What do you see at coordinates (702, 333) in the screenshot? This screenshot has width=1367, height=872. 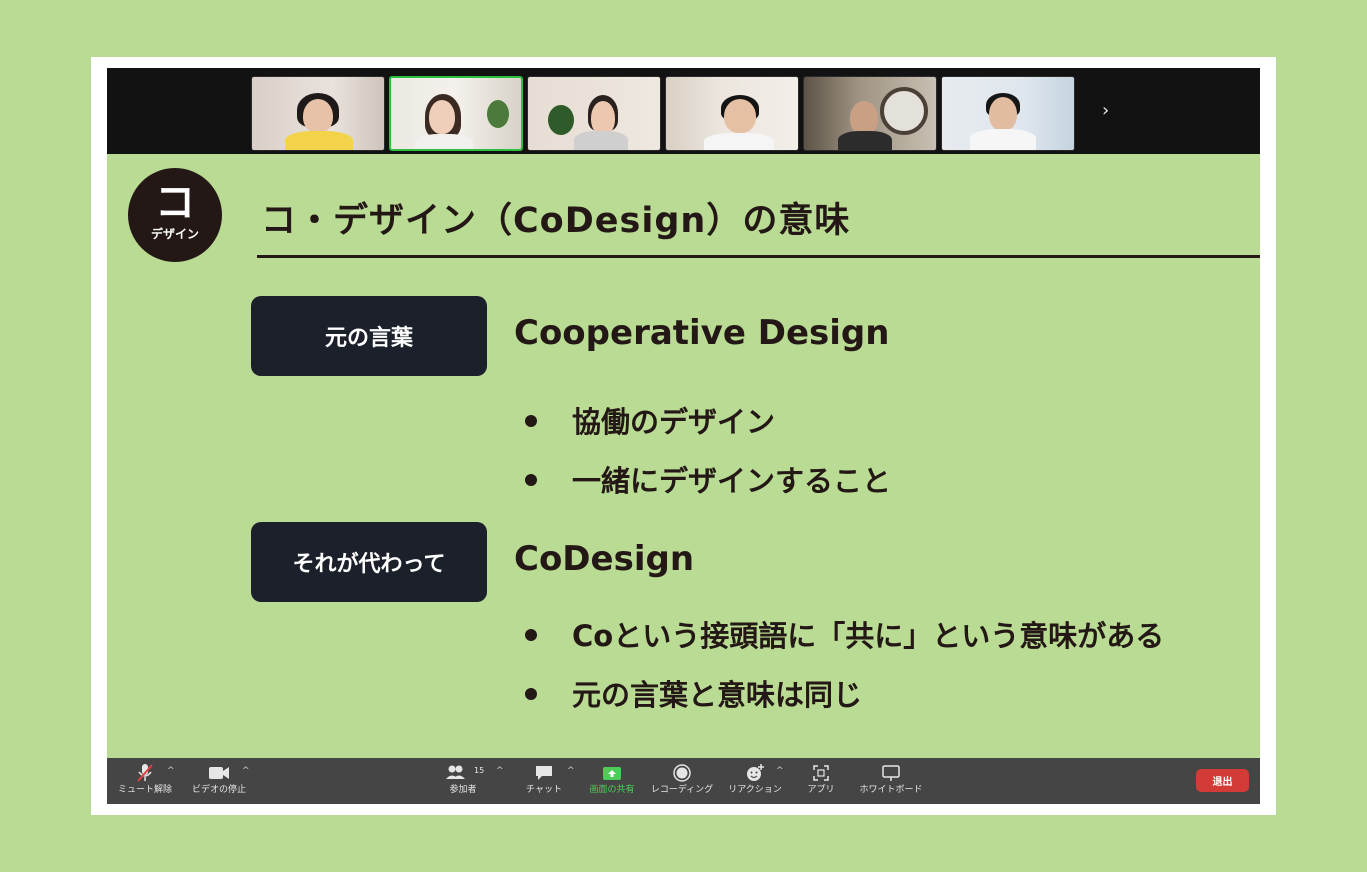 I see `heading-cooperative-design: Cooperative Design` at bounding box center [702, 333].